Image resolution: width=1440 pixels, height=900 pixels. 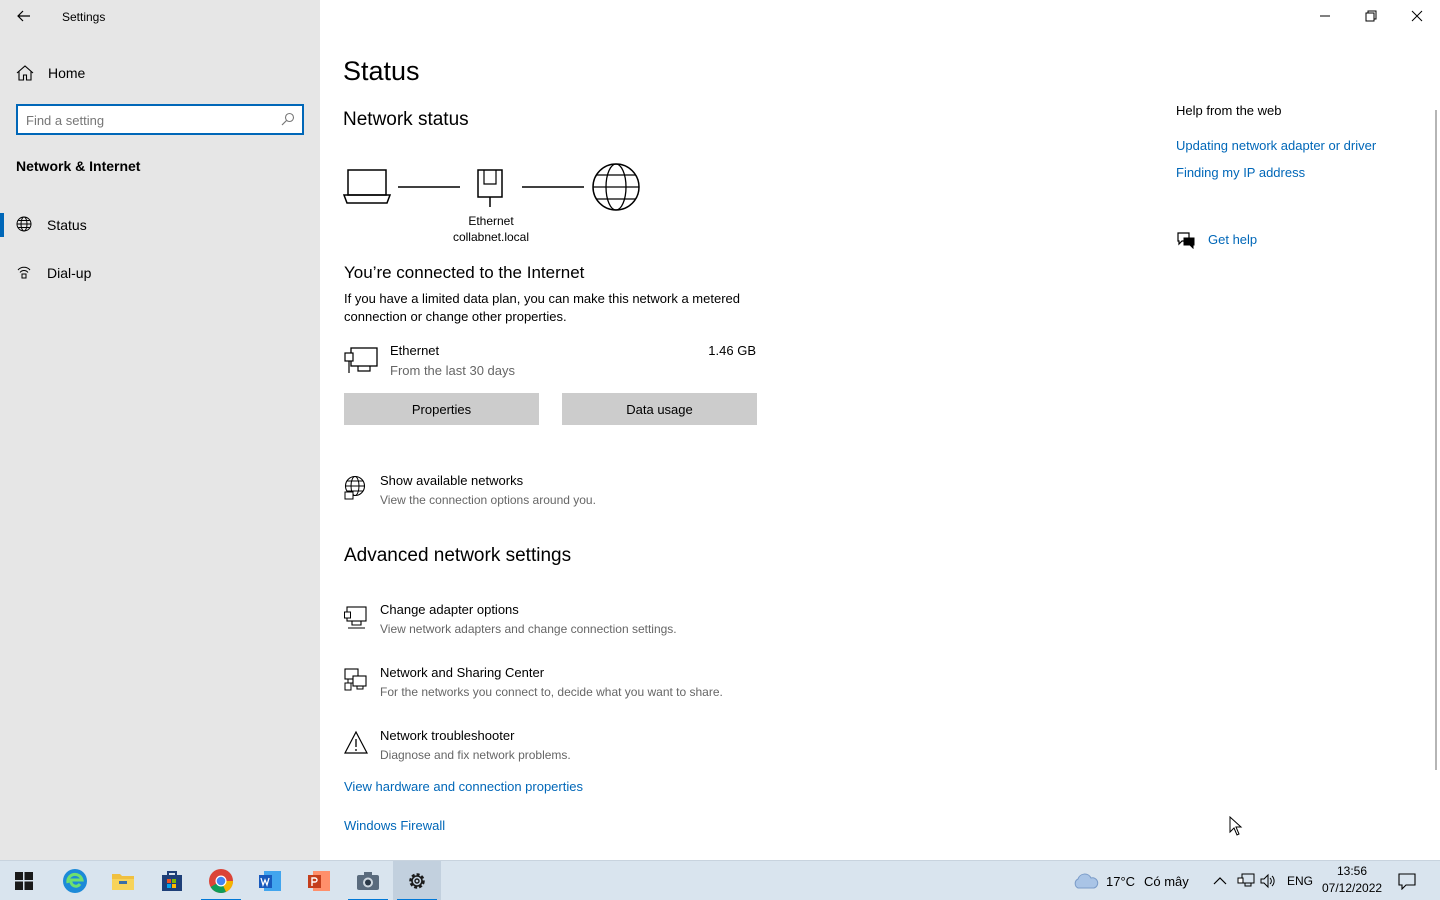 What do you see at coordinates (1300, 881) in the screenshot?
I see `language-indicator: ENG` at bounding box center [1300, 881].